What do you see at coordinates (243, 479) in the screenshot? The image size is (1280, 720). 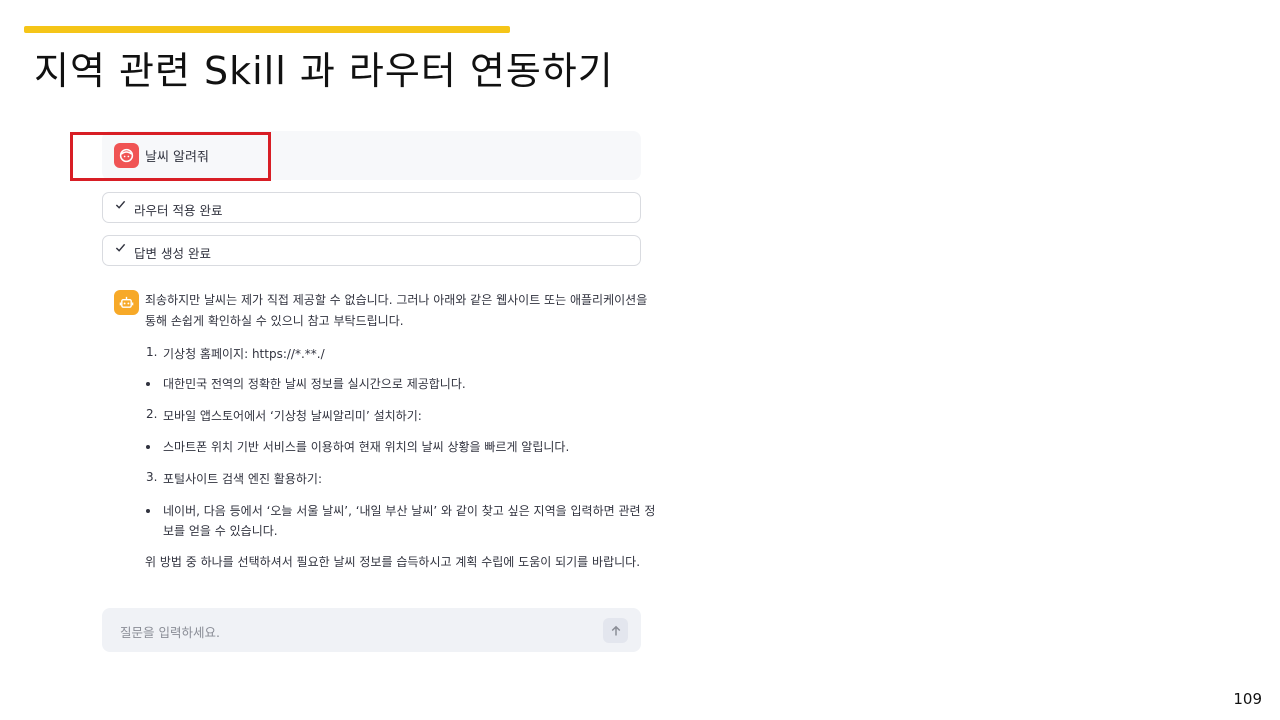 I see `list-item-text: 포털사이트 검색 엔진 활용하기:` at bounding box center [243, 479].